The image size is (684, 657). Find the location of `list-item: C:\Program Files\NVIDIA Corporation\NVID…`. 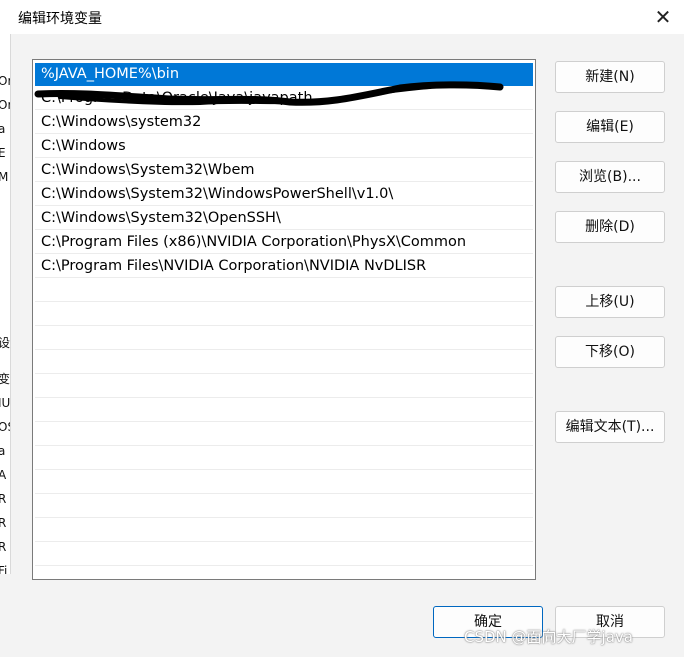

list-item: C:\Program Files\NVIDIA Corporation\NVID… is located at coordinates (284, 266).